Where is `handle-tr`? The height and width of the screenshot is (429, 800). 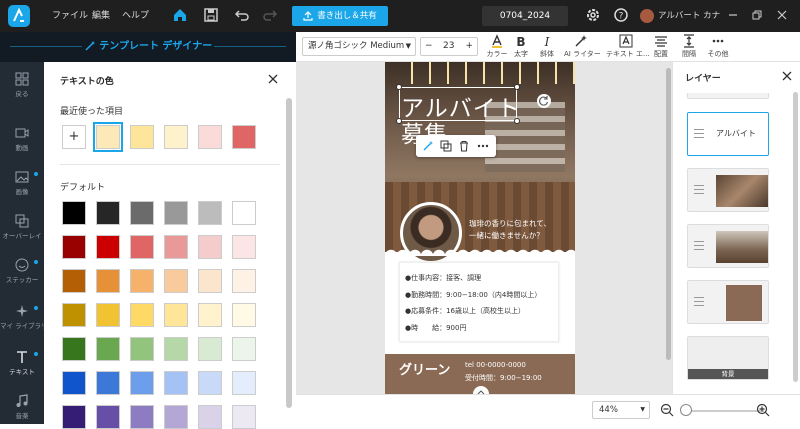 handle-tr is located at coordinates (517, 87).